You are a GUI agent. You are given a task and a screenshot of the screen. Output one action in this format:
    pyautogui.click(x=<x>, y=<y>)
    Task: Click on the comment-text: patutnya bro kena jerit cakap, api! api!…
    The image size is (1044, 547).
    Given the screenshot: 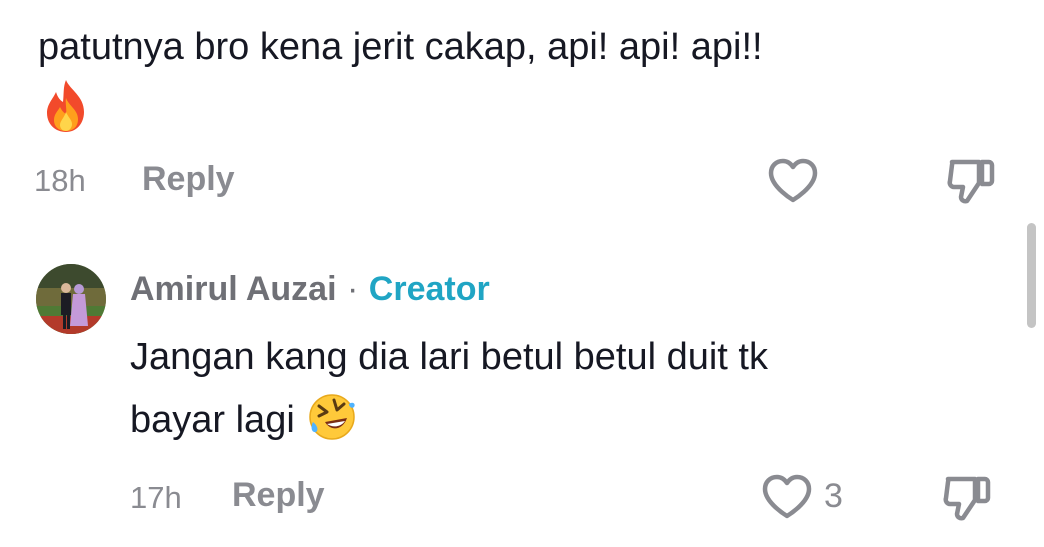 What is the action you would take?
    pyautogui.click(x=400, y=47)
    